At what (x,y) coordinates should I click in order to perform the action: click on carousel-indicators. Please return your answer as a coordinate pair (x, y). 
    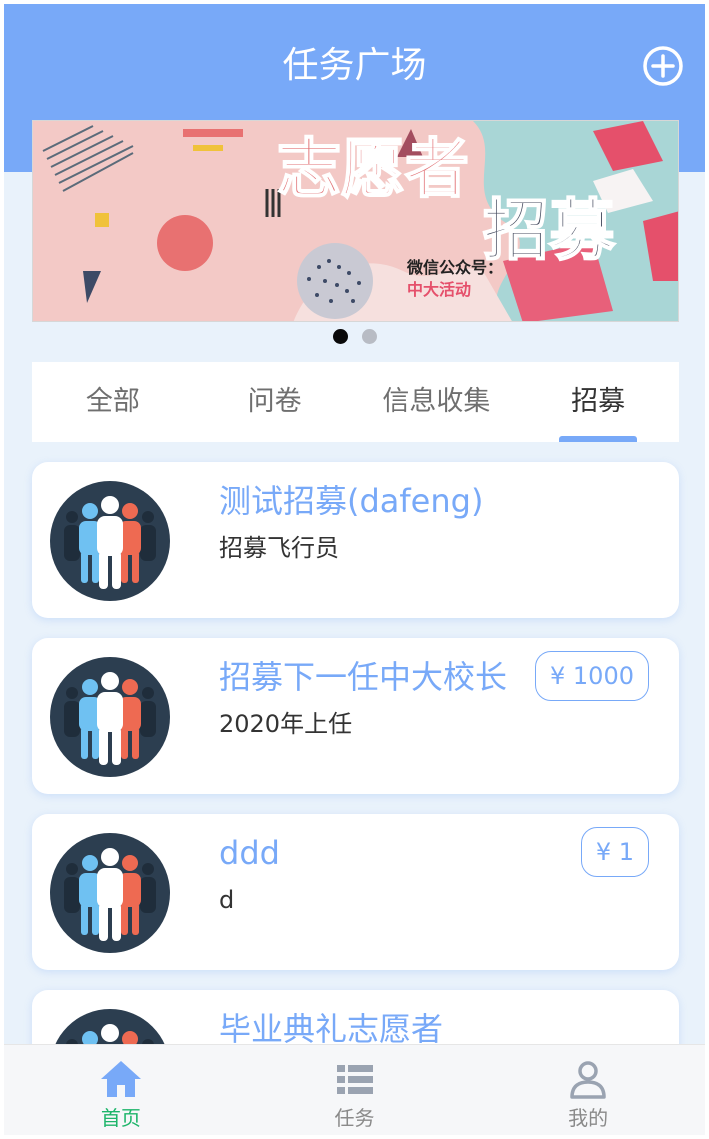
    Looking at the image, I should click on (354, 336).